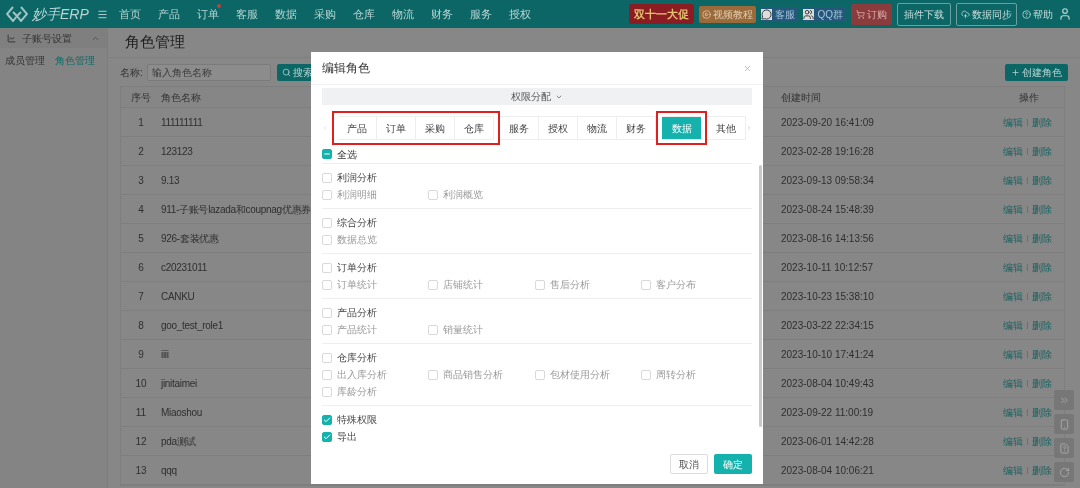  I want to click on table-cell: 111111111, so click(182, 122).